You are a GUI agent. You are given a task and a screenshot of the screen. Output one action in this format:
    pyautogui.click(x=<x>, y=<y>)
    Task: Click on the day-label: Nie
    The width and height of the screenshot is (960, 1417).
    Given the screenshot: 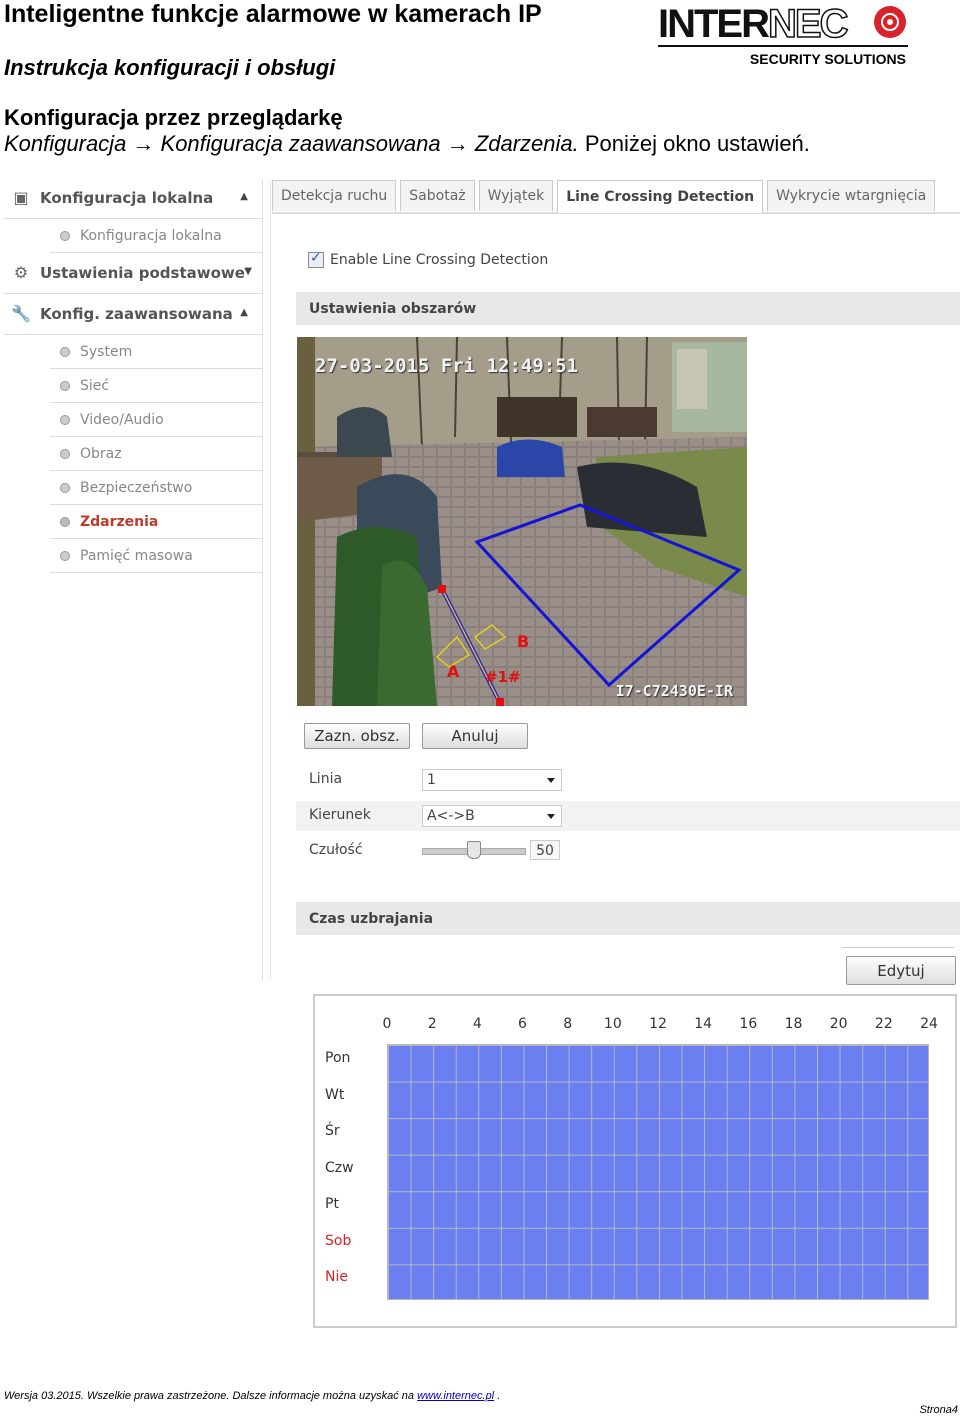 What is the action you would take?
    pyautogui.click(x=336, y=1277)
    